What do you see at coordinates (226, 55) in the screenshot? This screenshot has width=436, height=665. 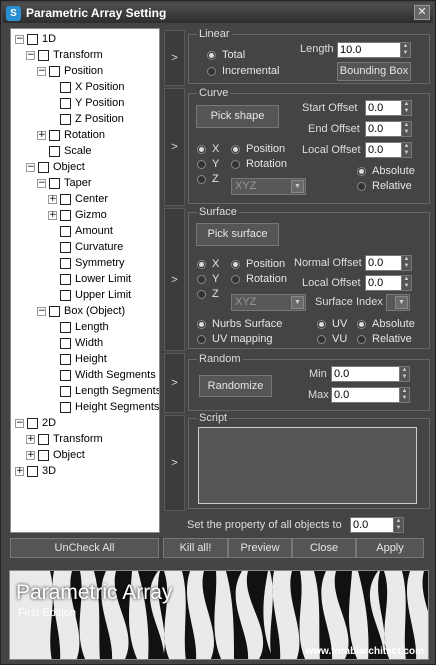 I see `total-radio: Total` at bounding box center [226, 55].